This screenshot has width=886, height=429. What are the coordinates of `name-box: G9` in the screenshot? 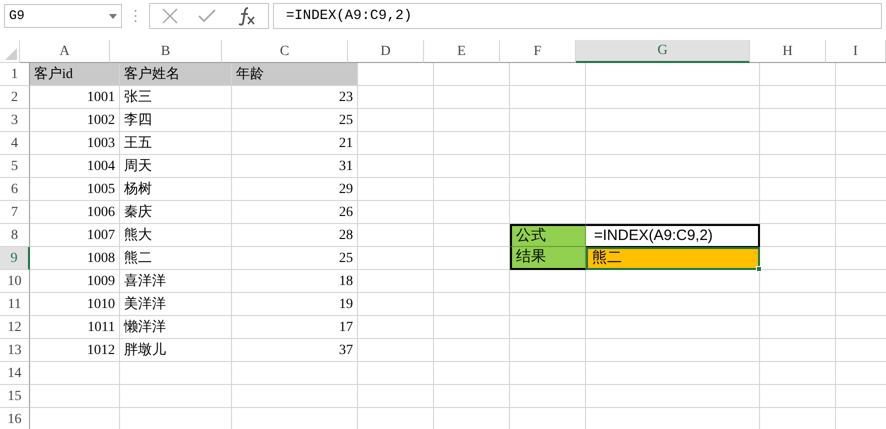 It's located at (63, 16).